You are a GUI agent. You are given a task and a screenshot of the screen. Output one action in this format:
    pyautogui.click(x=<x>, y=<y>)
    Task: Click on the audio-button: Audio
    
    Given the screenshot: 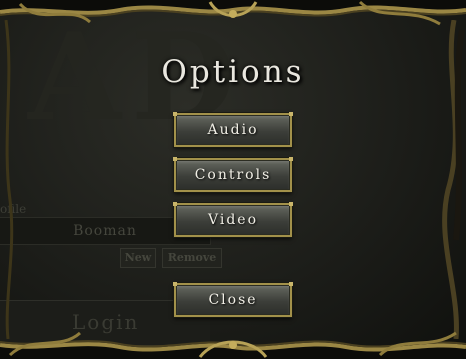 What is the action you would take?
    pyautogui.click(x=233, y=130)
    